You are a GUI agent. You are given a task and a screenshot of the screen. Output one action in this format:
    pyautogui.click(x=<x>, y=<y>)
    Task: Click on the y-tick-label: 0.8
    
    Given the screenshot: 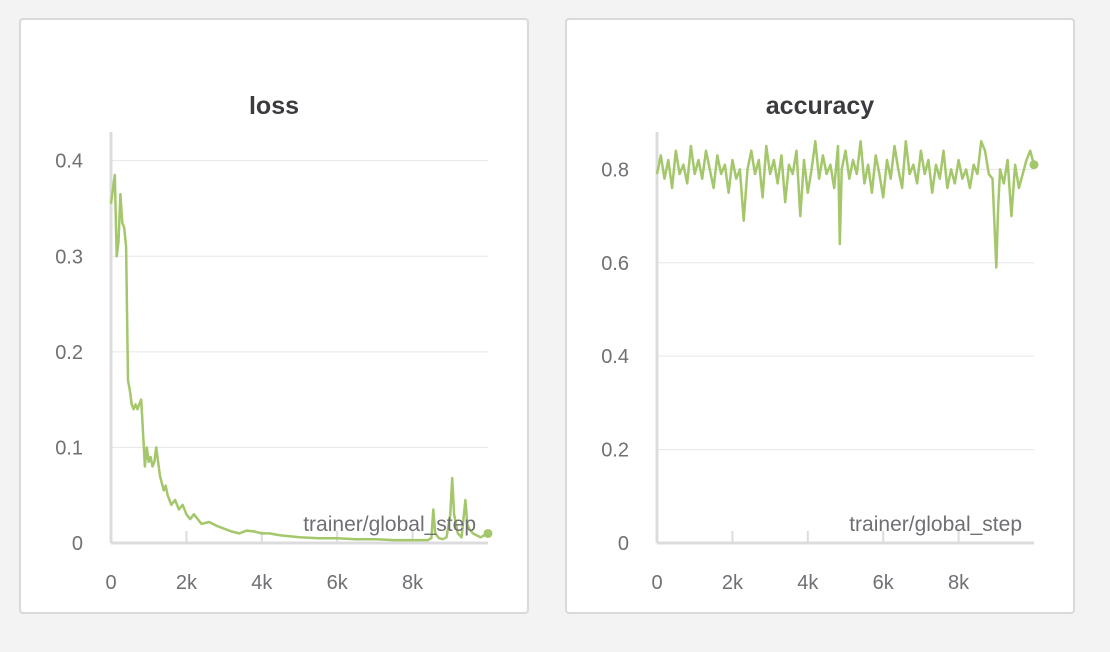 What is the action you would take?
    pyautogui.click(x=615, y=170)
    